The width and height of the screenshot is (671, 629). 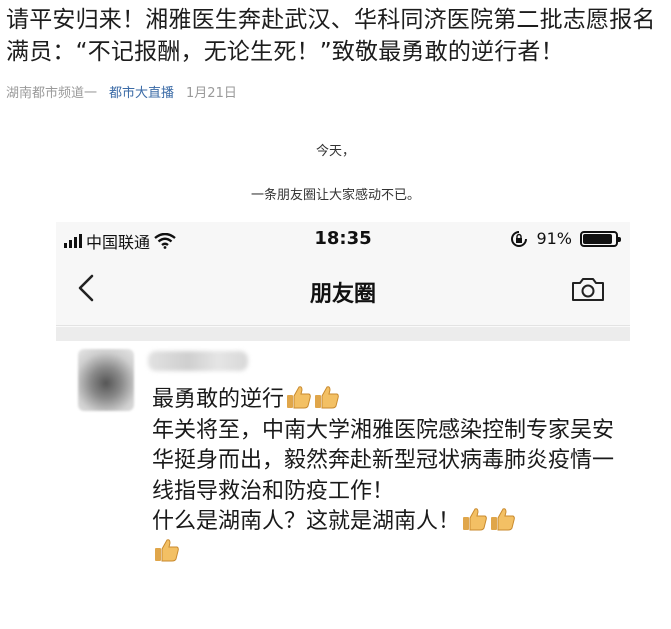 I want to click on article-meta: 湖南都市频道一 都市大直播 1月21日, so click(x=121, y=91).